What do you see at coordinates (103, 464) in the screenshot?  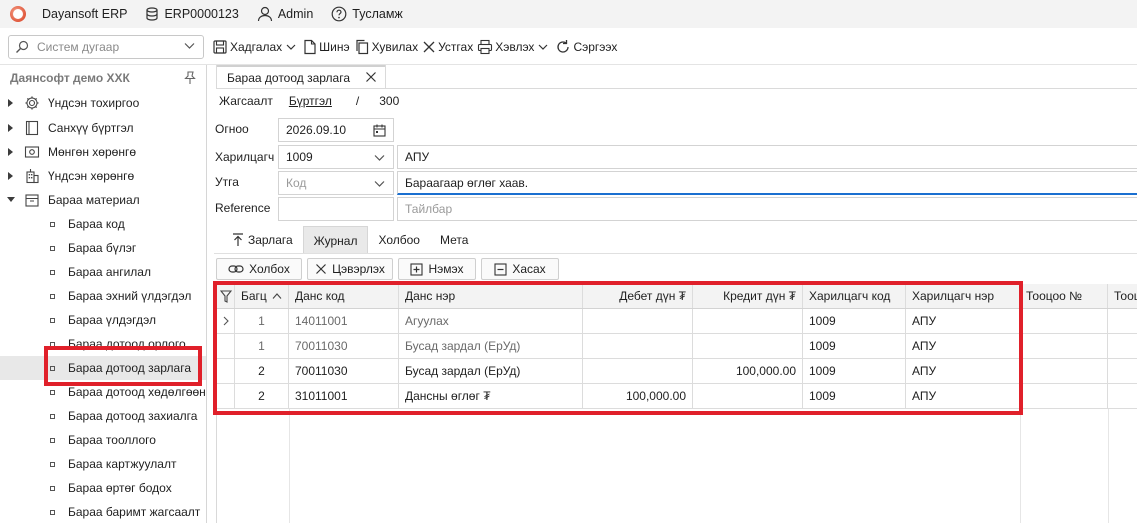 I see `sidebar-item-item-card: Бараа картжуулалт` at bounding box center [103, 464].